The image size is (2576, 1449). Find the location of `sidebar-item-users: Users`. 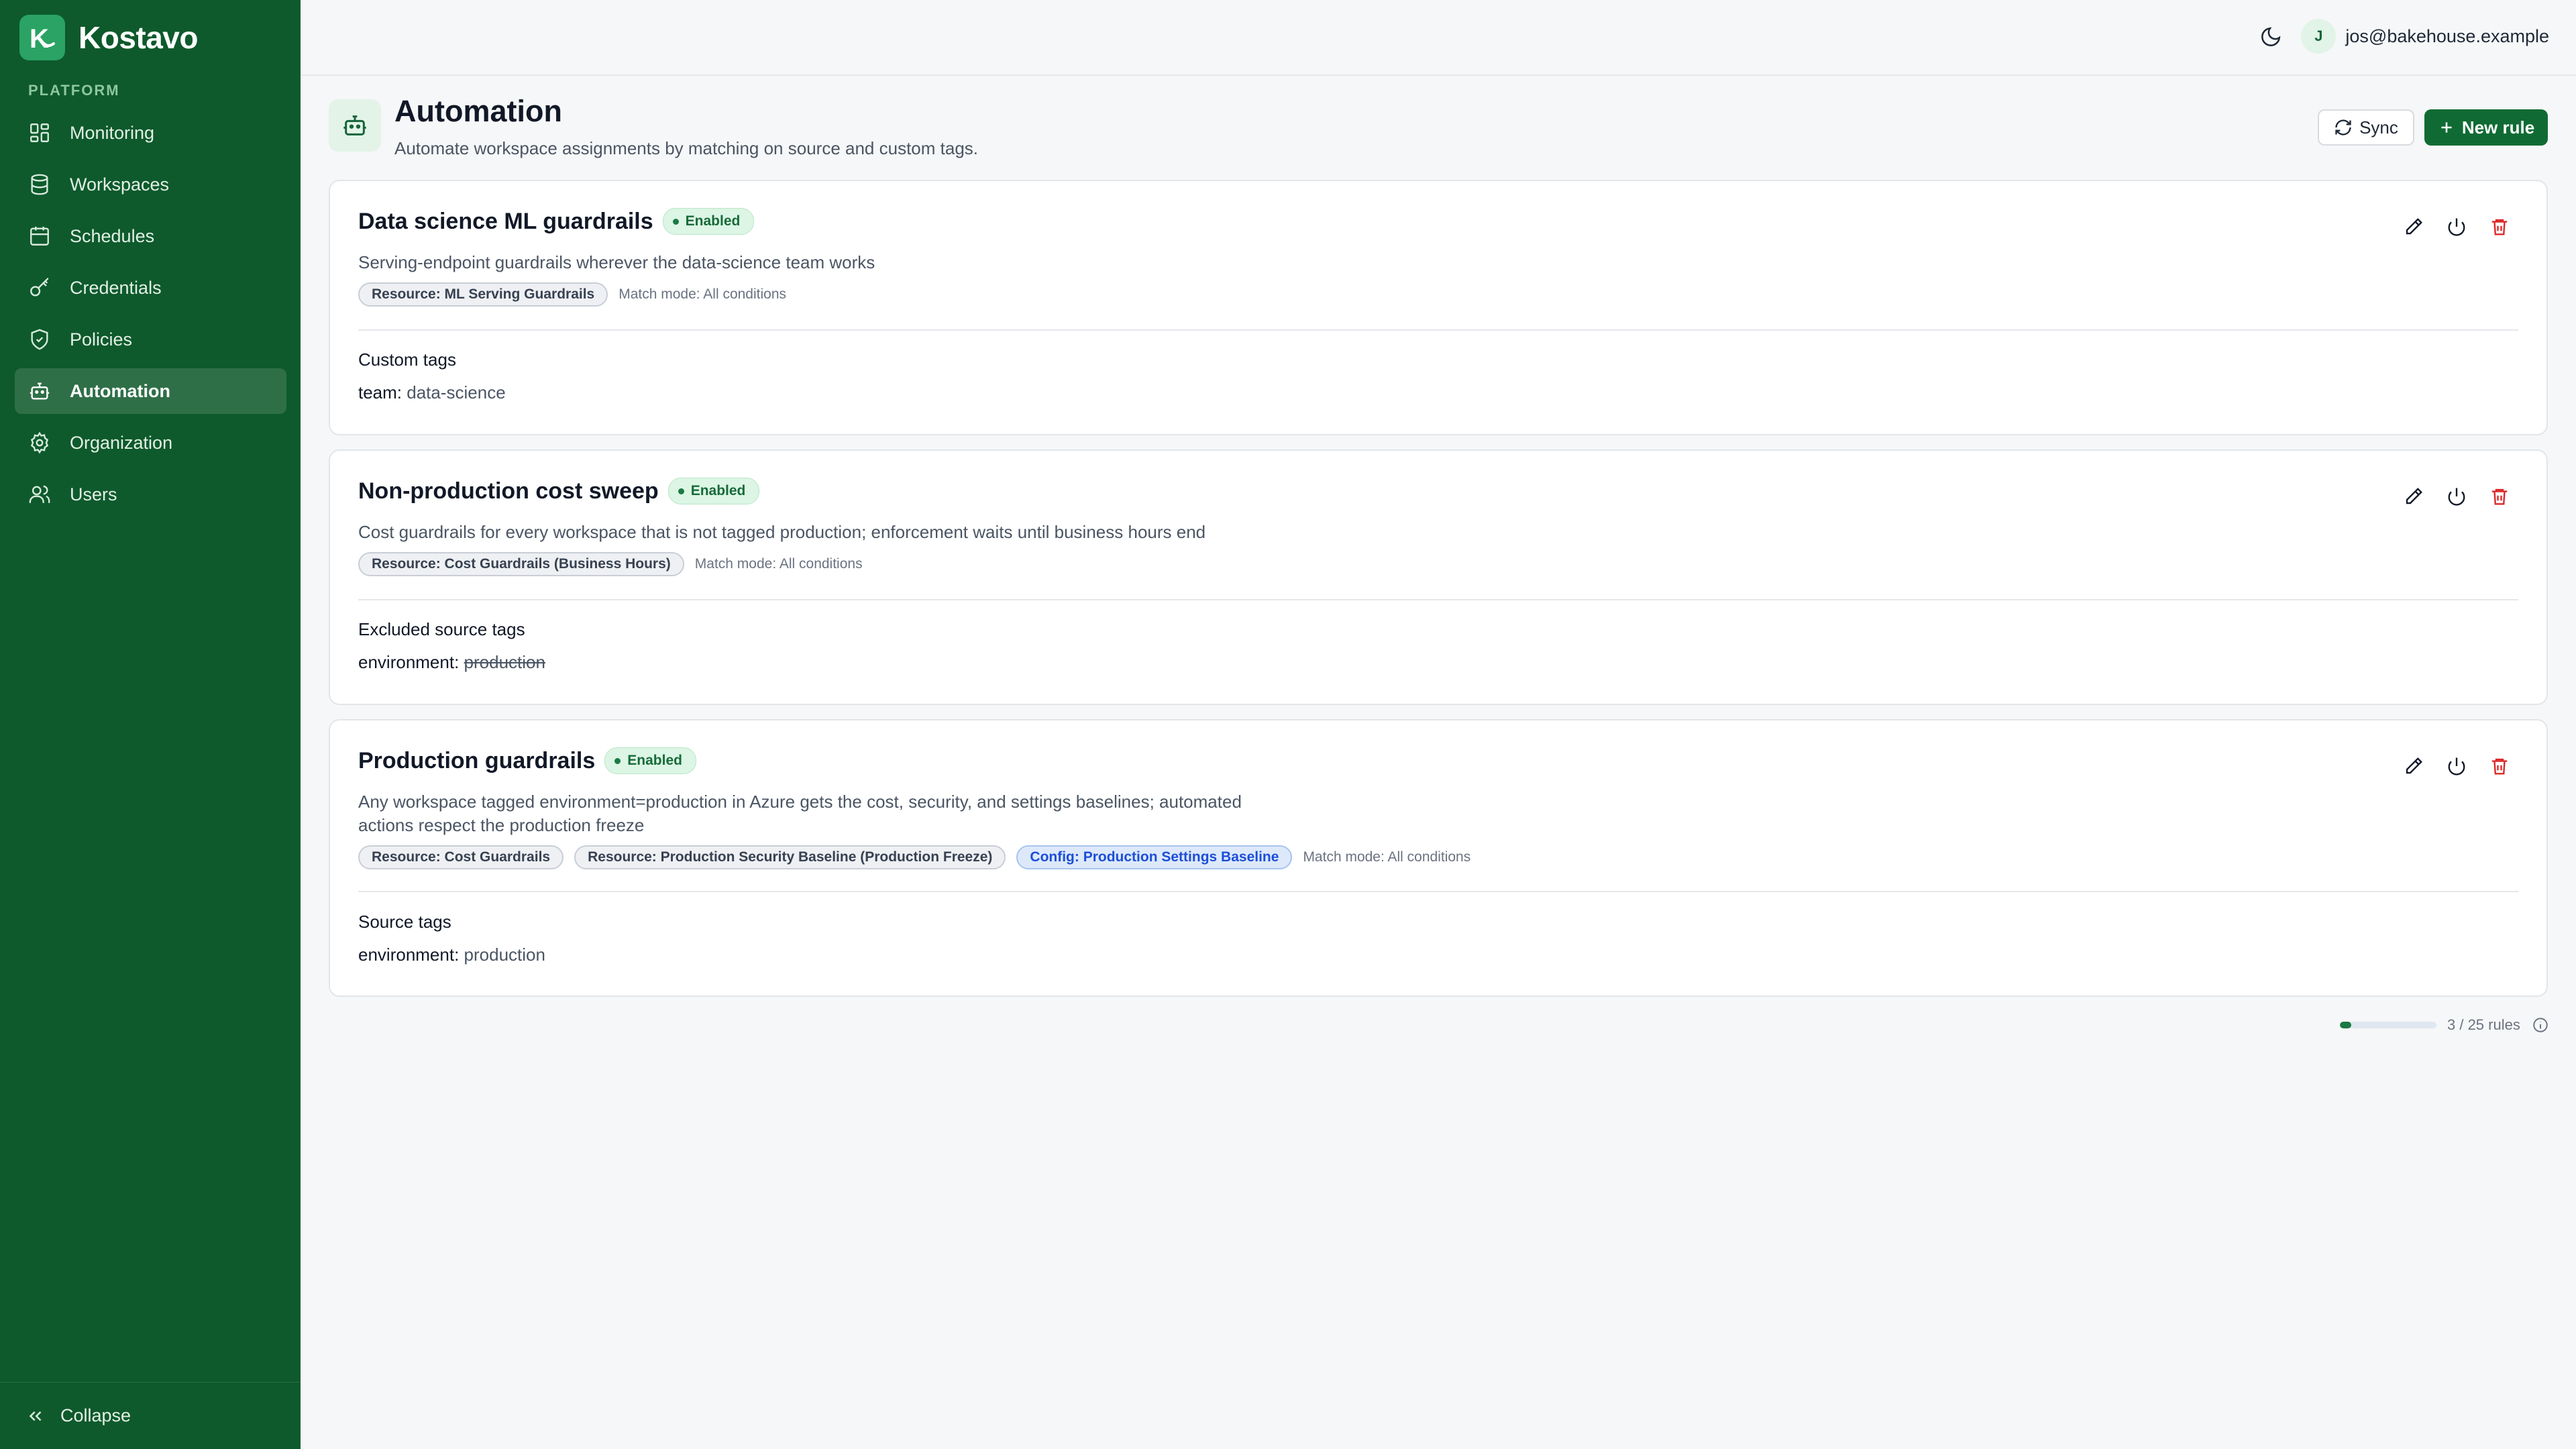

sidebar-item-users: Users is located at coordinates (150, 494).